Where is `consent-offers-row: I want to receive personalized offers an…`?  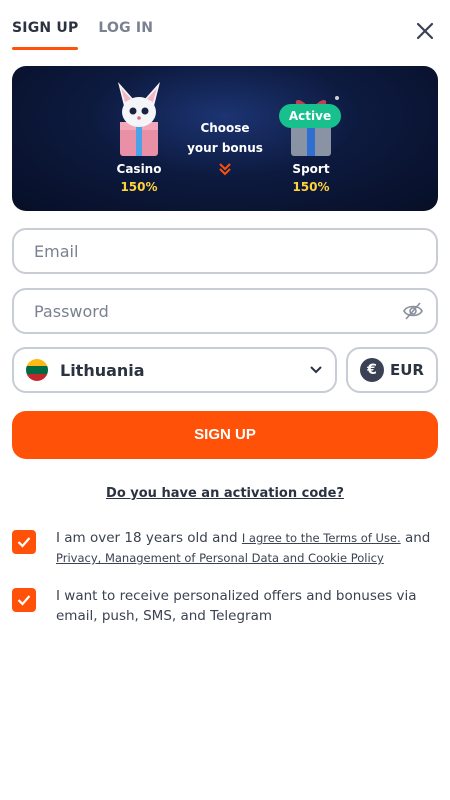
consent-offers-row: I want to receive personalized offers an… is located at coordinates (222, 606).